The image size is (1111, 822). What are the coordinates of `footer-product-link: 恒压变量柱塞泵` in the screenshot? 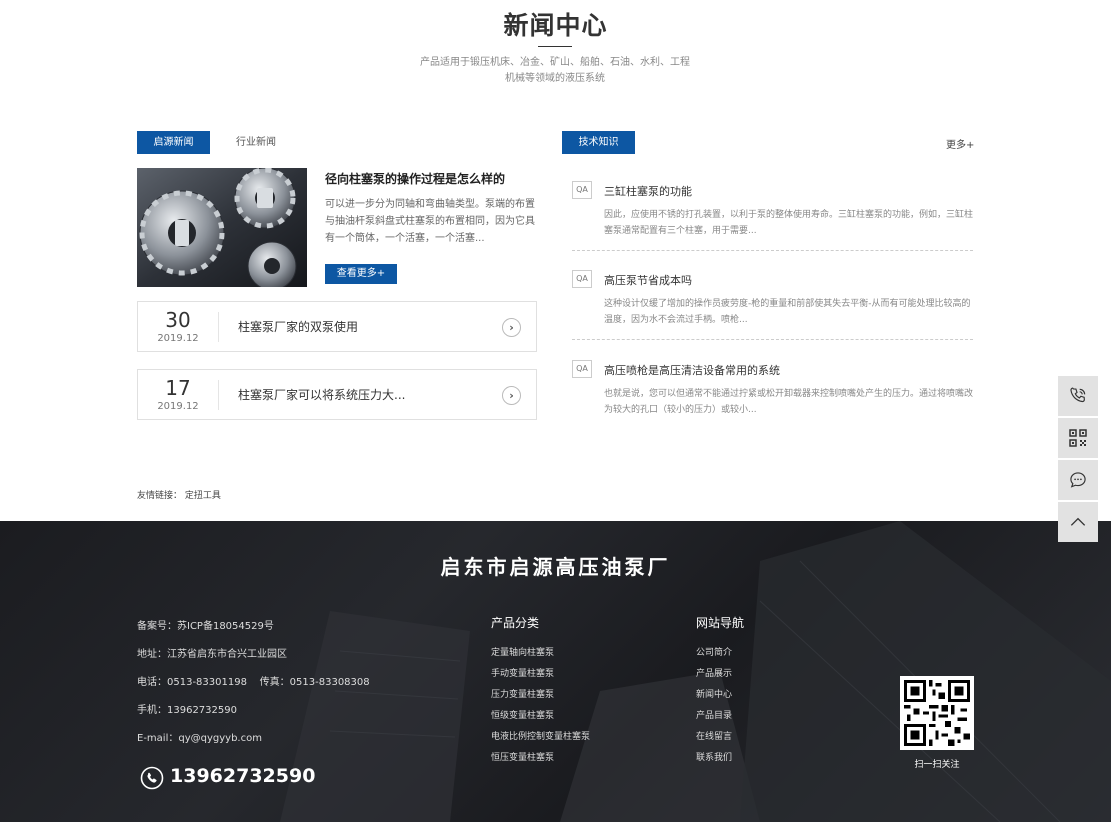 It's located at (522, 756).